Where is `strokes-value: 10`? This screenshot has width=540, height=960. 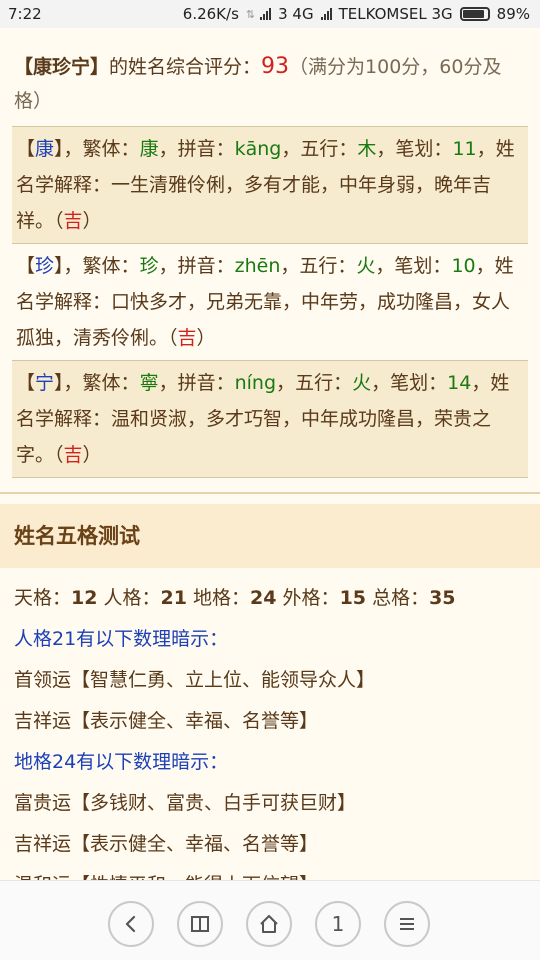 strokes-value: 10 is located at coordinates (463, 266).